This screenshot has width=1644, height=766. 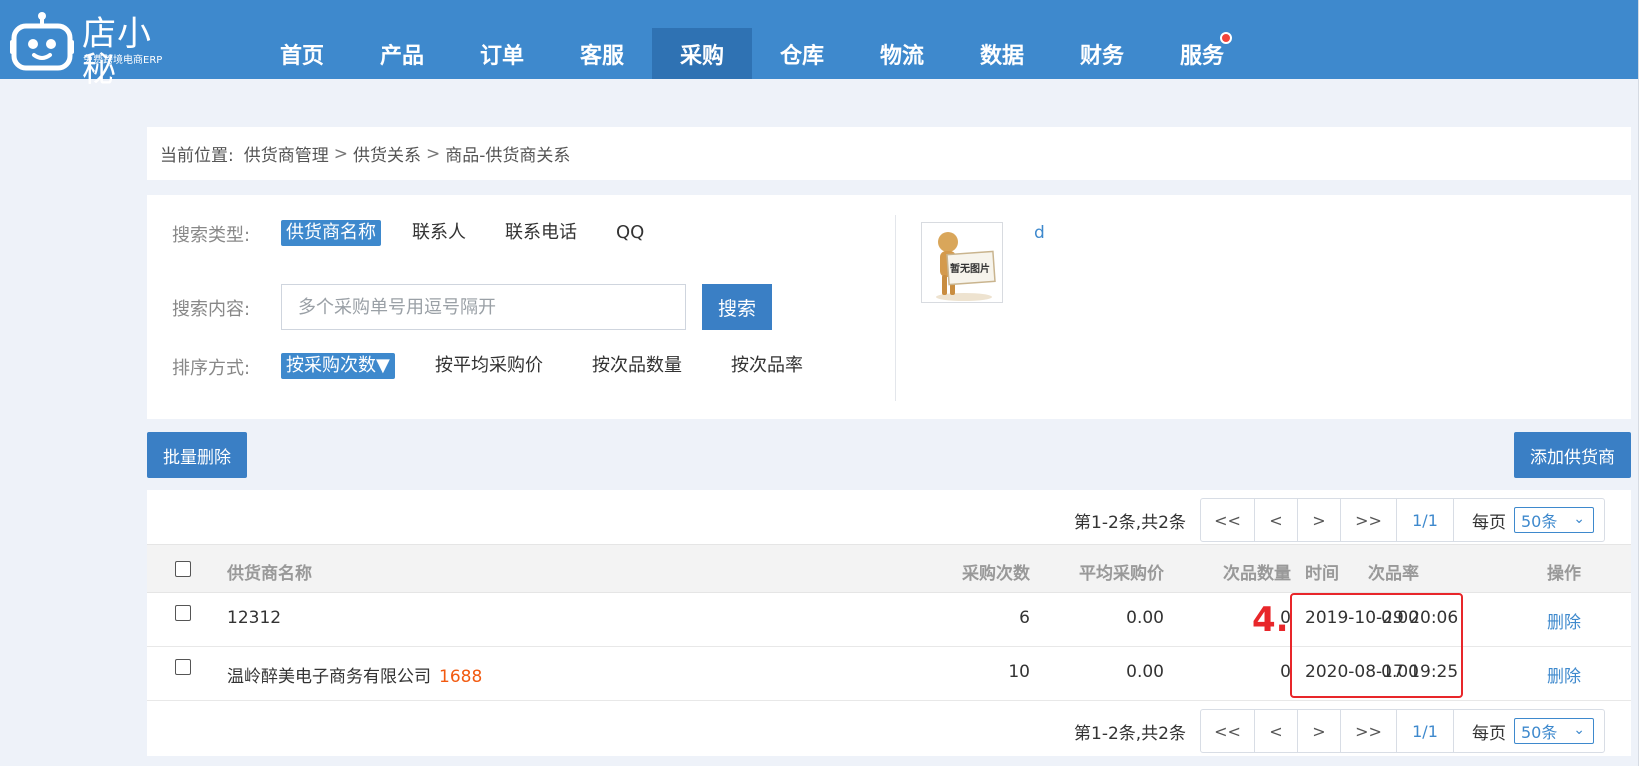 What do you see at coordinates (1572, 455) in the screenshot?
I see `add-supplier-button: 添加供货商` at bounding box center [1572, 455].